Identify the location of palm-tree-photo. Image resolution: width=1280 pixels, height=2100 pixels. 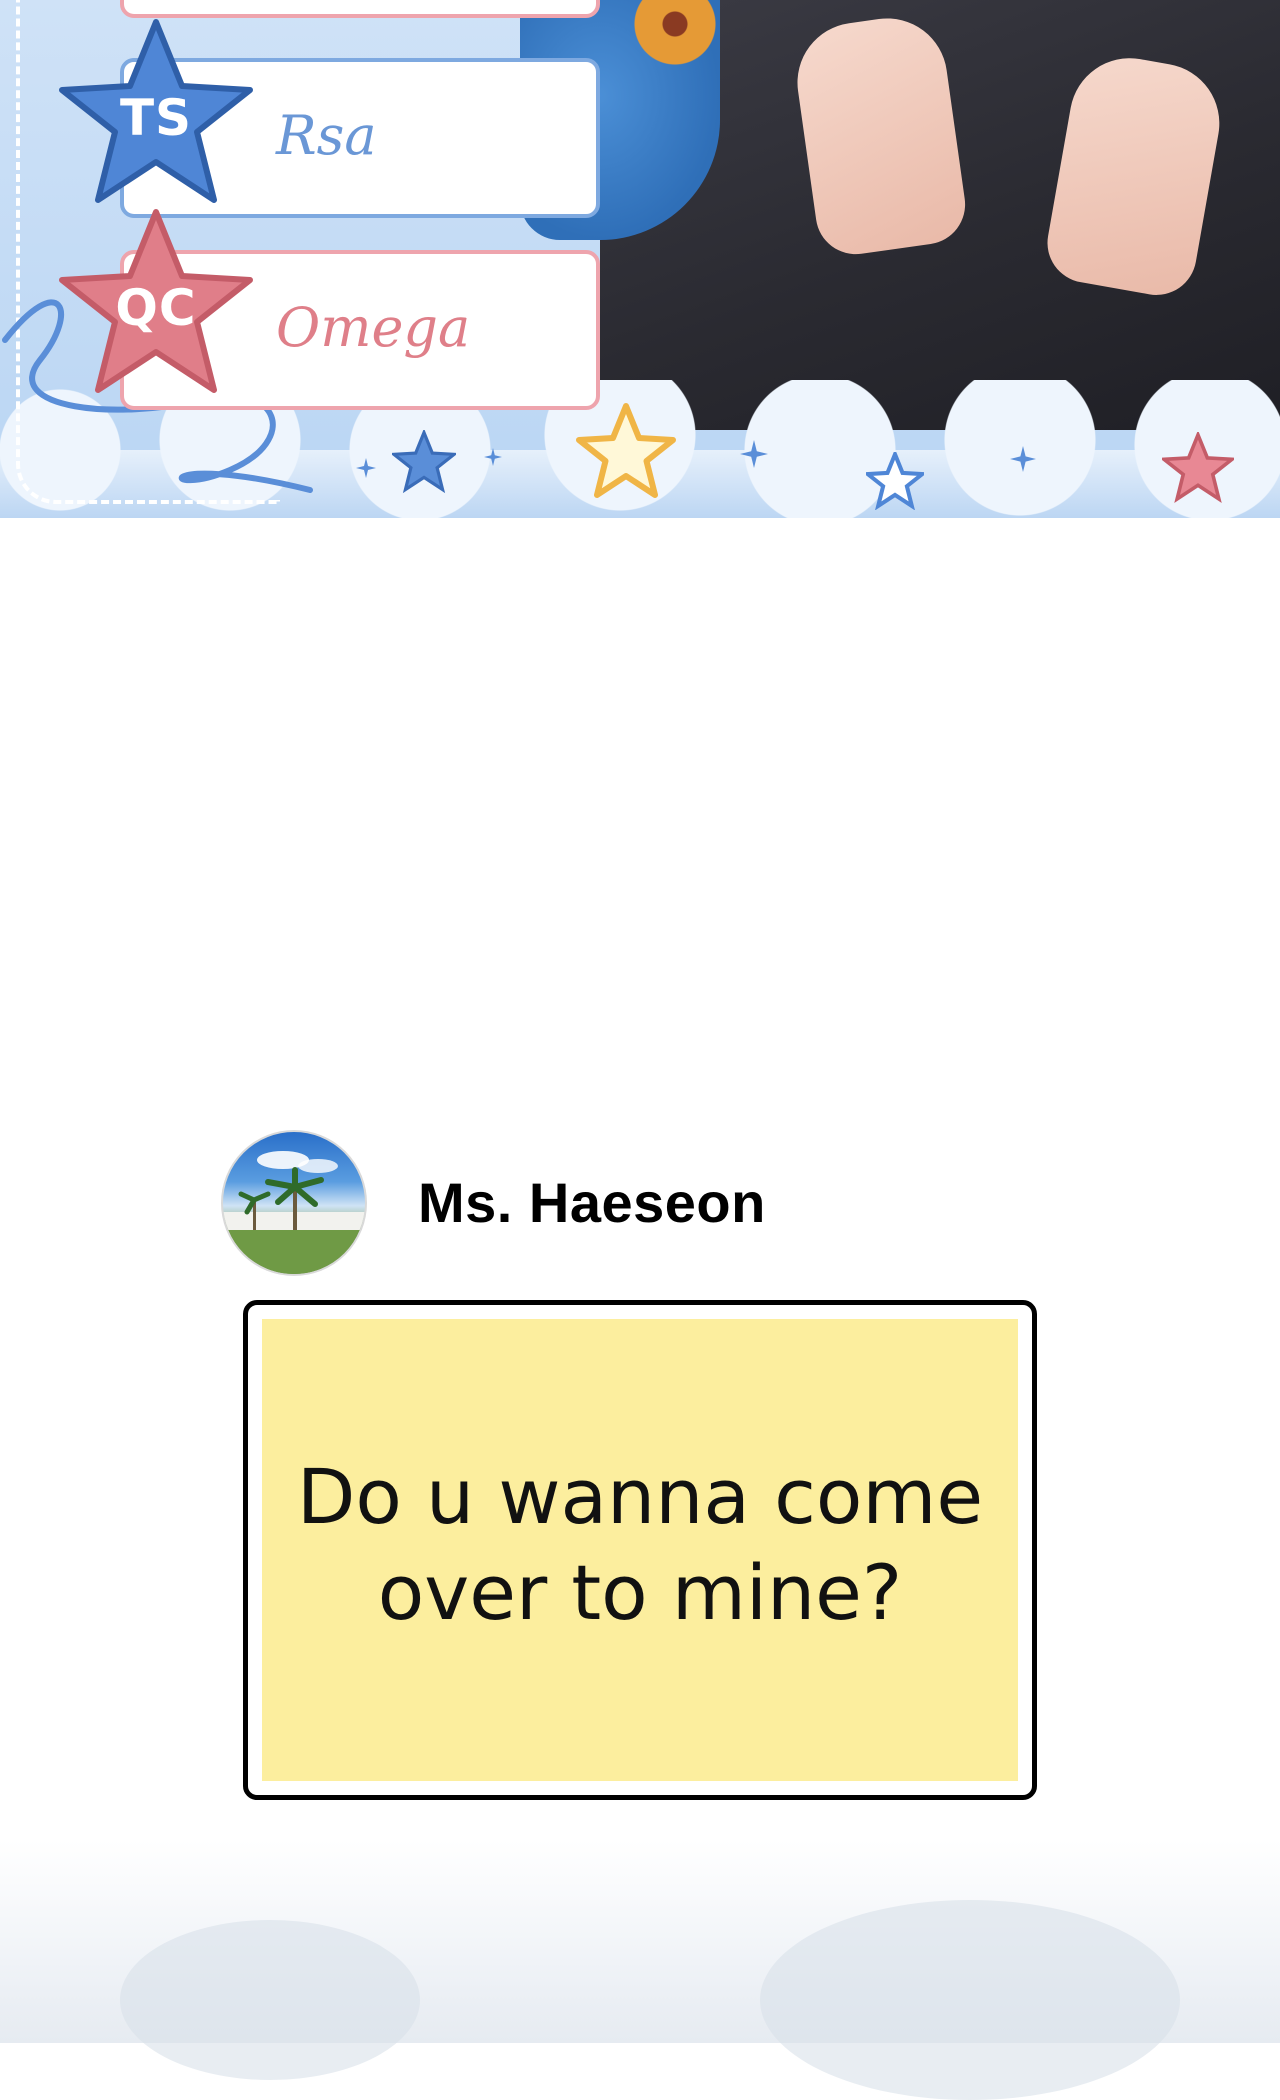
(294, 1212).